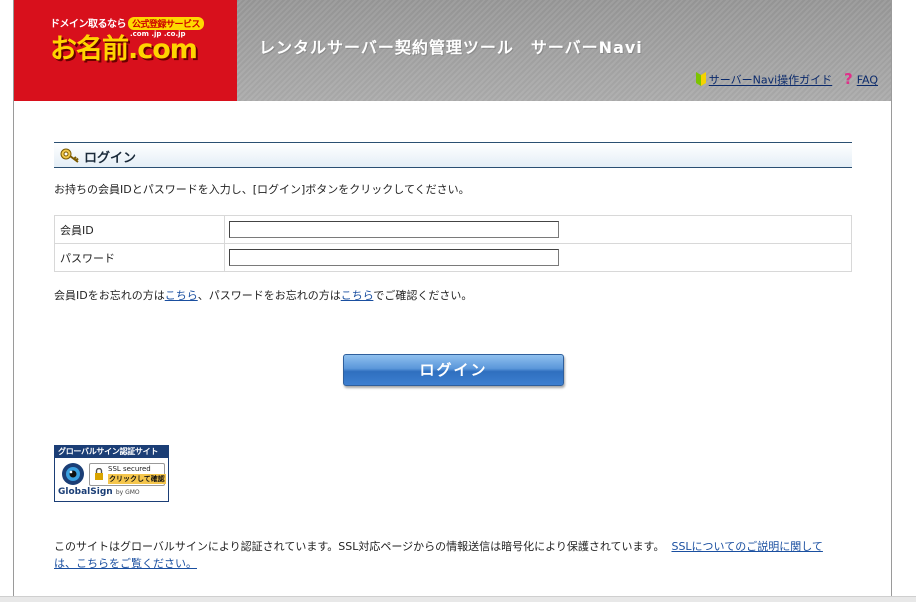  I want to click on beginner-mark-icon, so click(701, 80).